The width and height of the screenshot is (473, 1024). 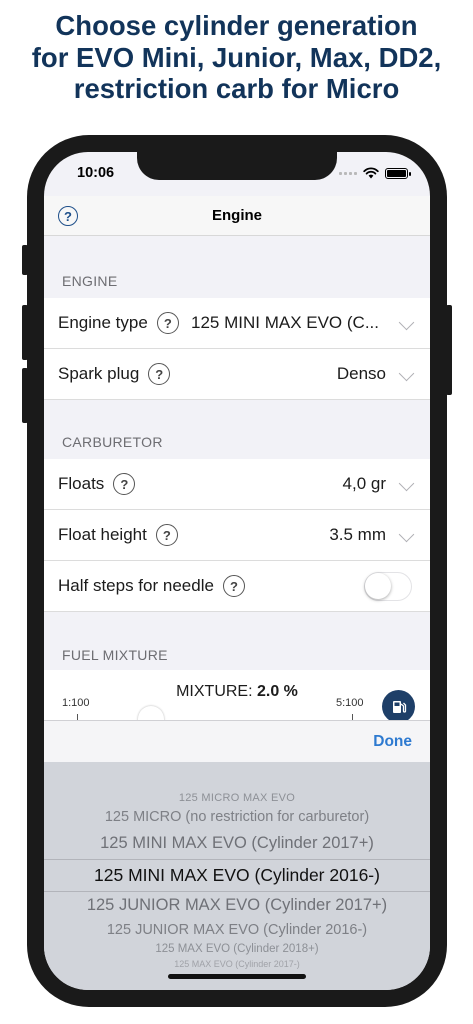 What do you see at coordinates (237, 905) in the screenshot?
I see `picker-option: 125 JUNIOR MAX EVO (Cylinder 2017+)` at bounding box center [237, 905].